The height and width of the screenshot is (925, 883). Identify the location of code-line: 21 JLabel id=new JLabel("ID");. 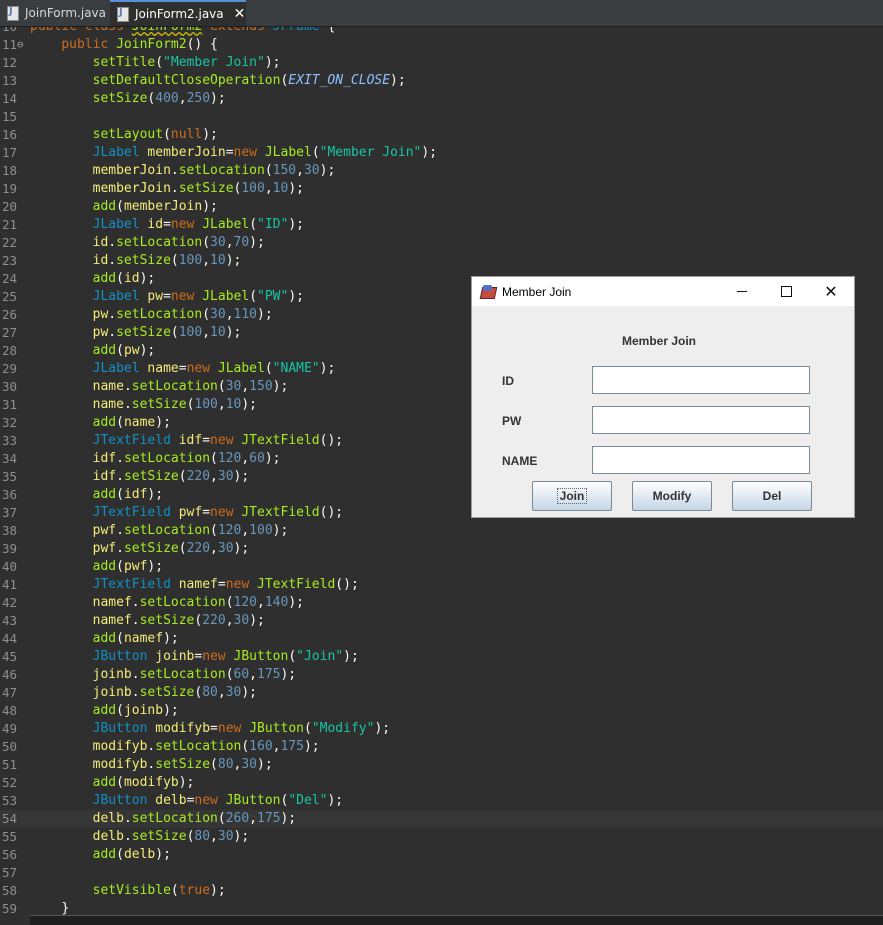
(441, 225).